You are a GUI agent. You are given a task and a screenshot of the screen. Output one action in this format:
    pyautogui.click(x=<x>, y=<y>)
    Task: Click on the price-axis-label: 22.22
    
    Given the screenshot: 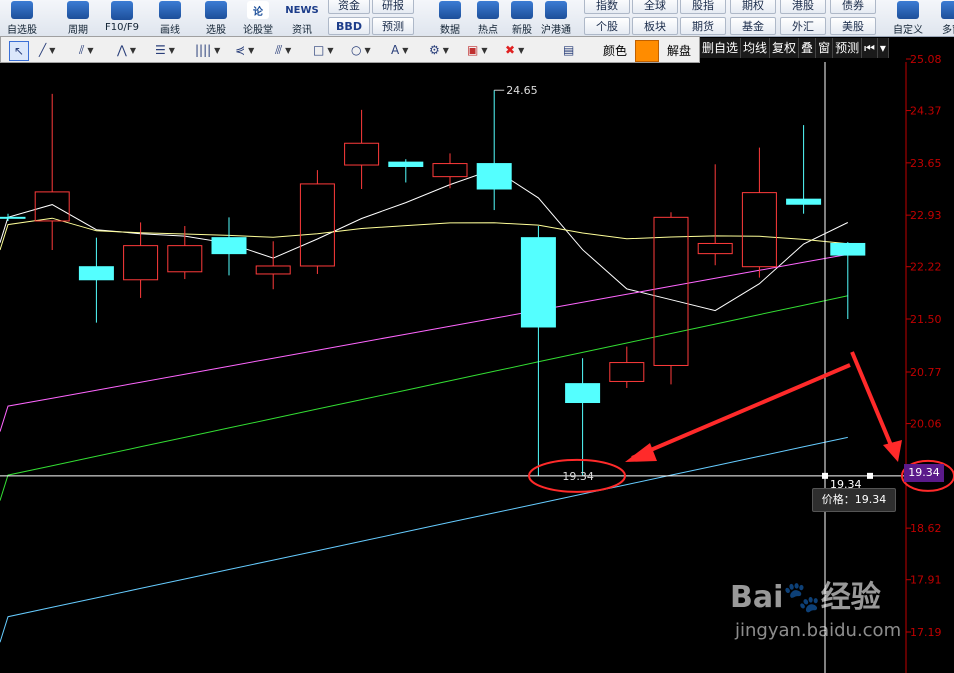 What is the action you would take?
    pyautogui.click(x=926, y=267)
    